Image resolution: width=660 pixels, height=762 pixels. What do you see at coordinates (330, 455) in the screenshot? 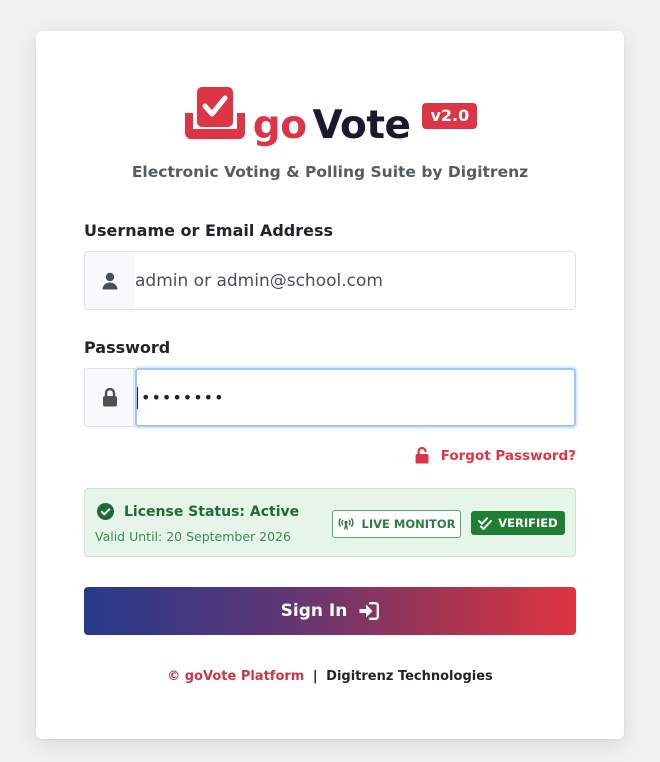
I see `forgot-row: Forgot Password?` at bounding box center [330, 455].